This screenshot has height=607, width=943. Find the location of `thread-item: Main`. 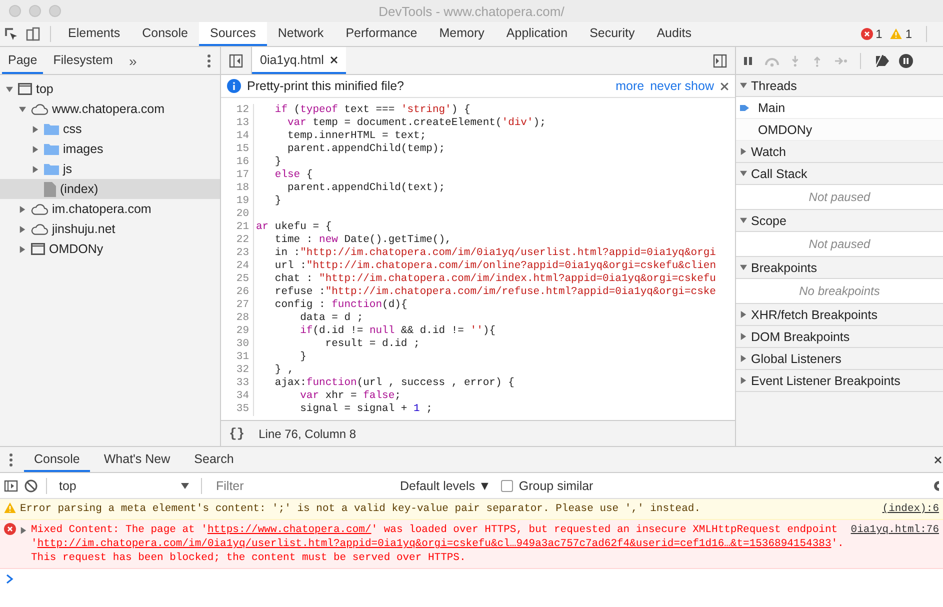

thread-item: Main is located at coordinates (839, 108).